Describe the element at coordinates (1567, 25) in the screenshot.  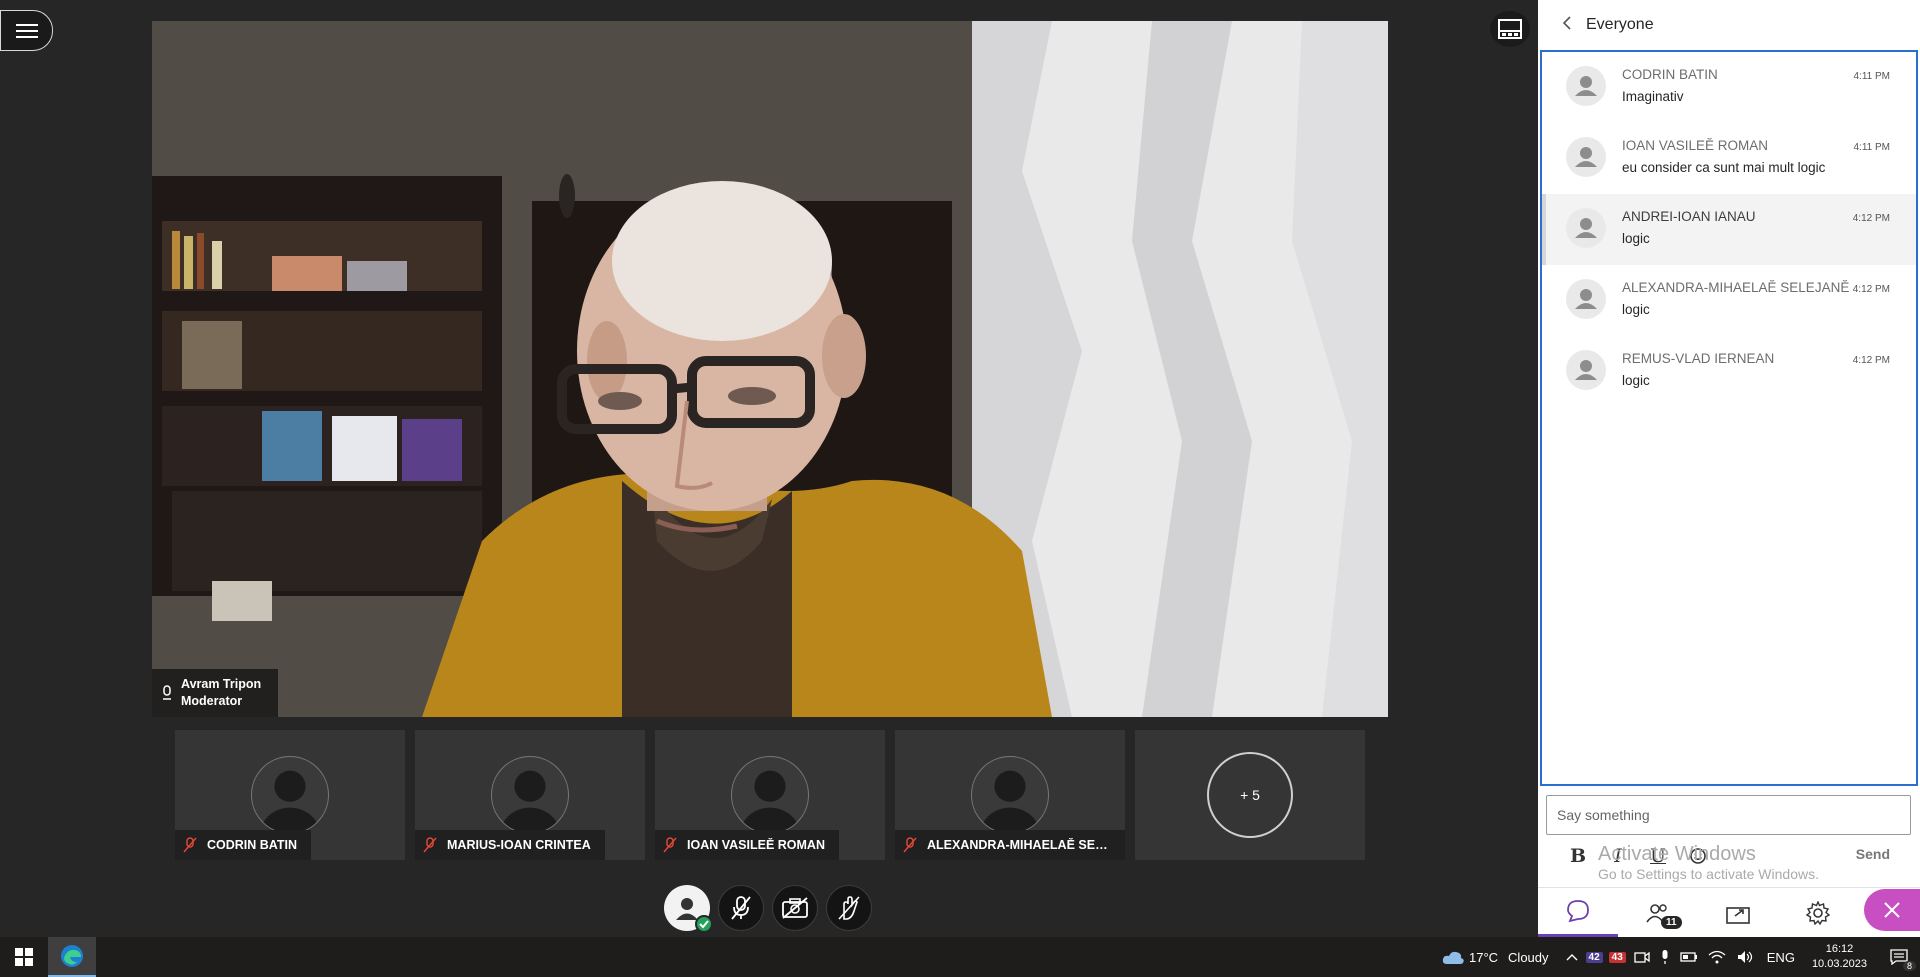
I see `back-chevron-icon` at that location.